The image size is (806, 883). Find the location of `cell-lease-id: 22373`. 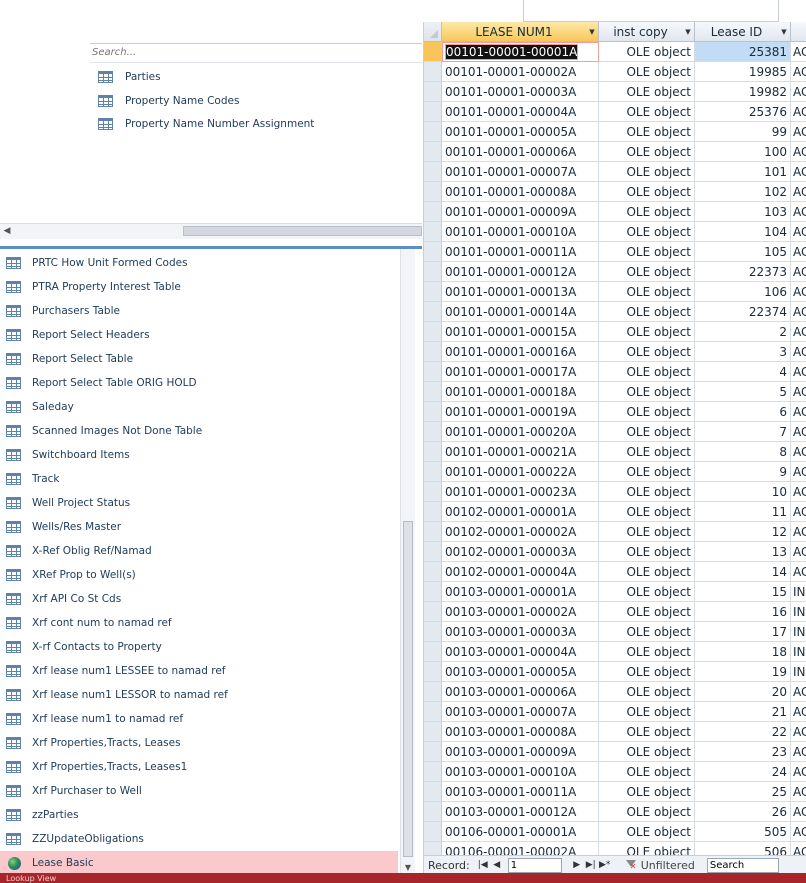

cell-lease-id: 22373 is located at coordinates (743, 272).